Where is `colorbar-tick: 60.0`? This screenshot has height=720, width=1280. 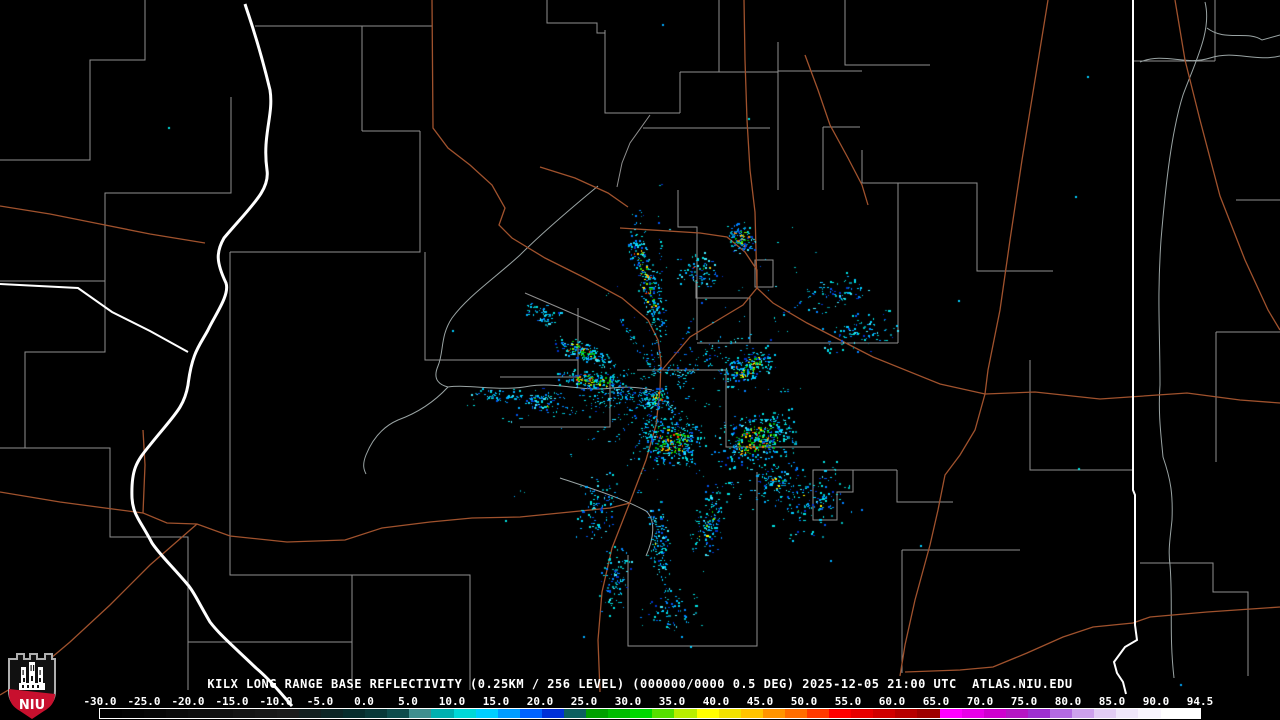 colorbar-tick: 60.0 is located at coordinates (892, 701).